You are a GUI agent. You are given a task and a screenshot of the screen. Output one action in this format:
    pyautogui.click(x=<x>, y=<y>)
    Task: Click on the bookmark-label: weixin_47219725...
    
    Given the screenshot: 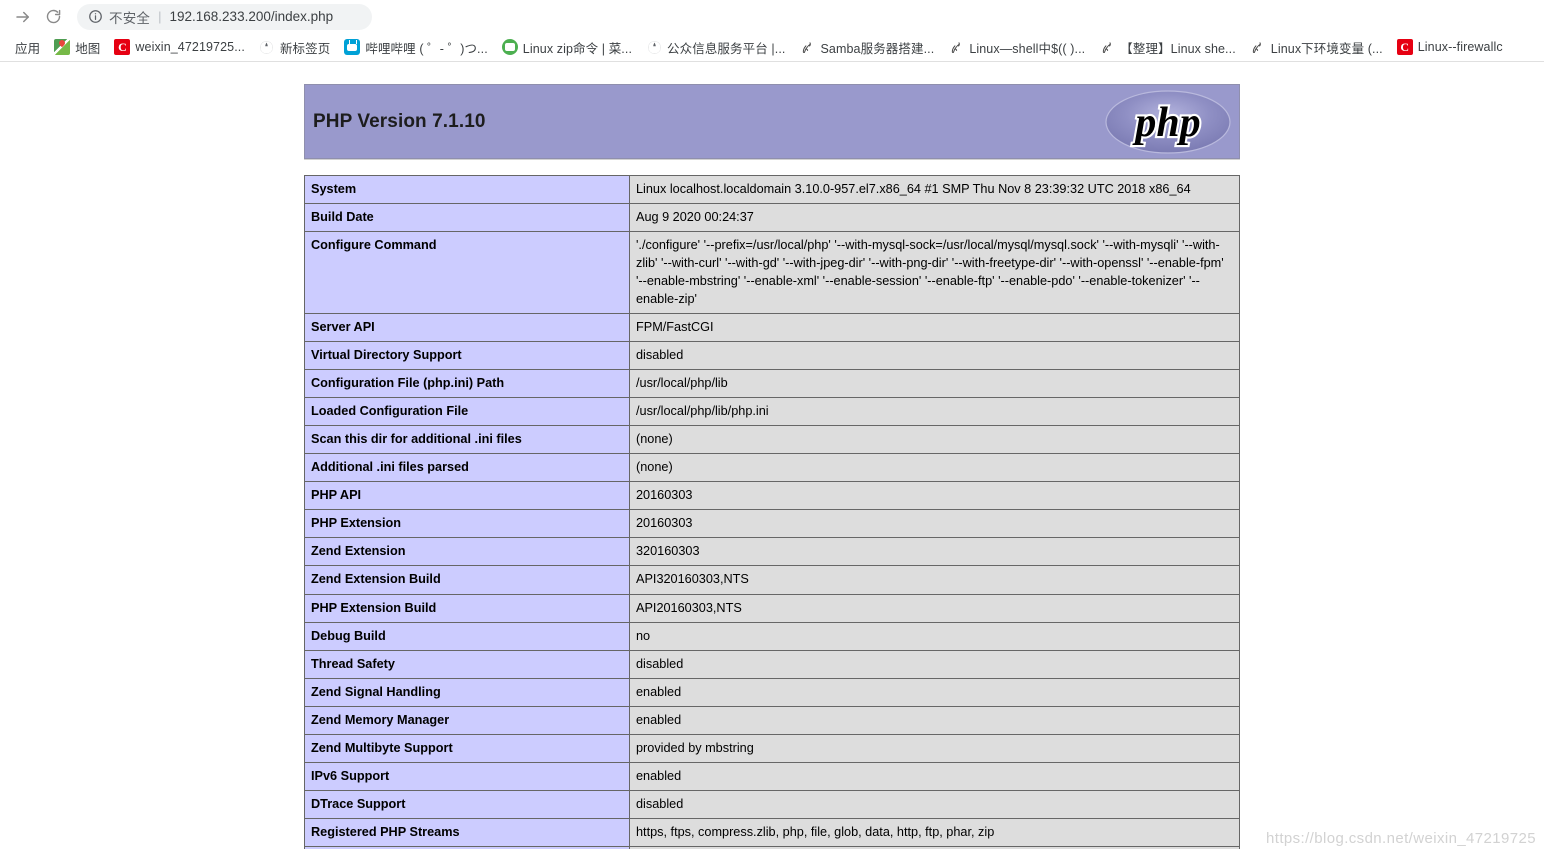 What is the action you would take?
    pyautogui.click(x=190, y=47)
    